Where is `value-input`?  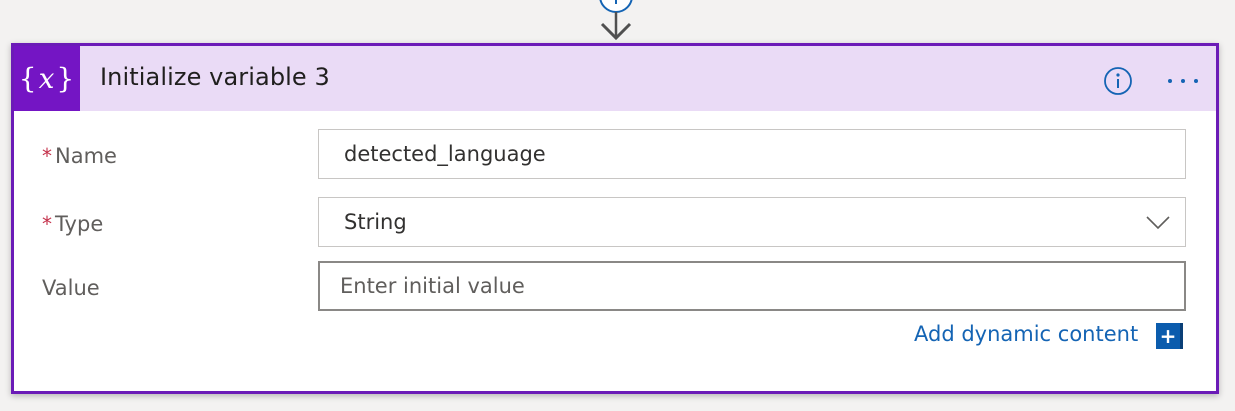 value-input is located at coordinates (762, 286).